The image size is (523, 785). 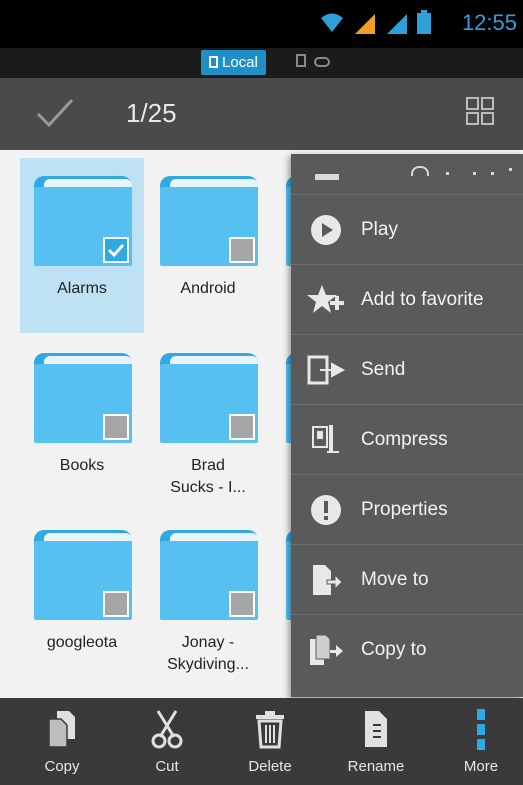 What do you see at coordinates (240, 62) in the screenshot?
I see `tab-local-label: Local` at bounding box center [240, 62].